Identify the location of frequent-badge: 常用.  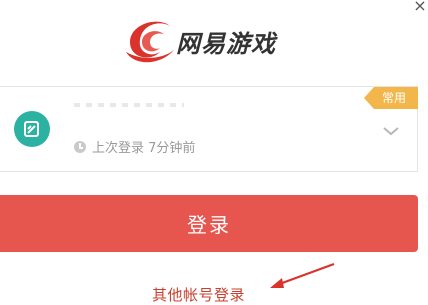
(391, 98).